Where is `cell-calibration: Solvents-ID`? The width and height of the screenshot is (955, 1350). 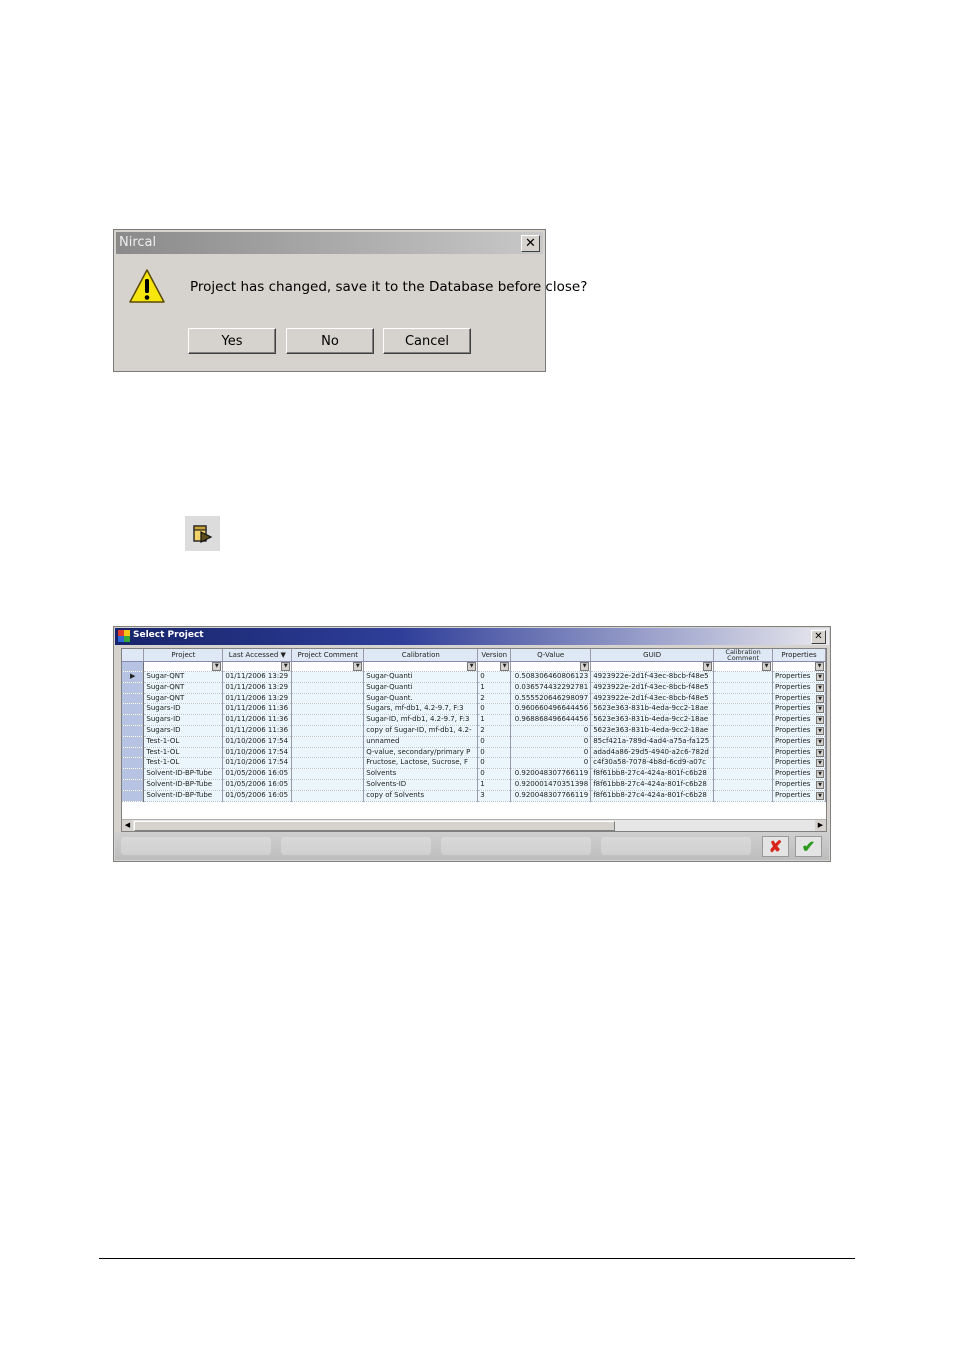
cell-calibration: Solvents-ID is located at coordinates (421, 785).